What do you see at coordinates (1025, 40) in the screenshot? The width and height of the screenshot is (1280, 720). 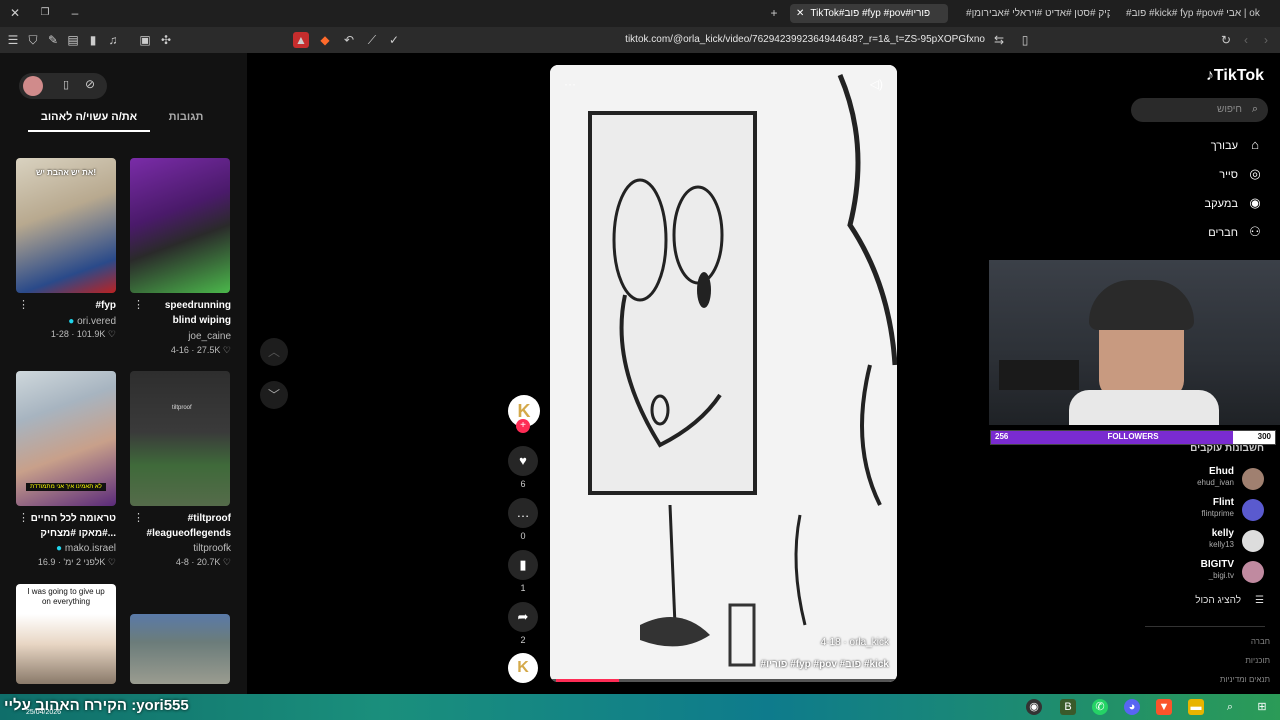 I see `bookmark-icon: ▯` at bounding box center [1025, 40].